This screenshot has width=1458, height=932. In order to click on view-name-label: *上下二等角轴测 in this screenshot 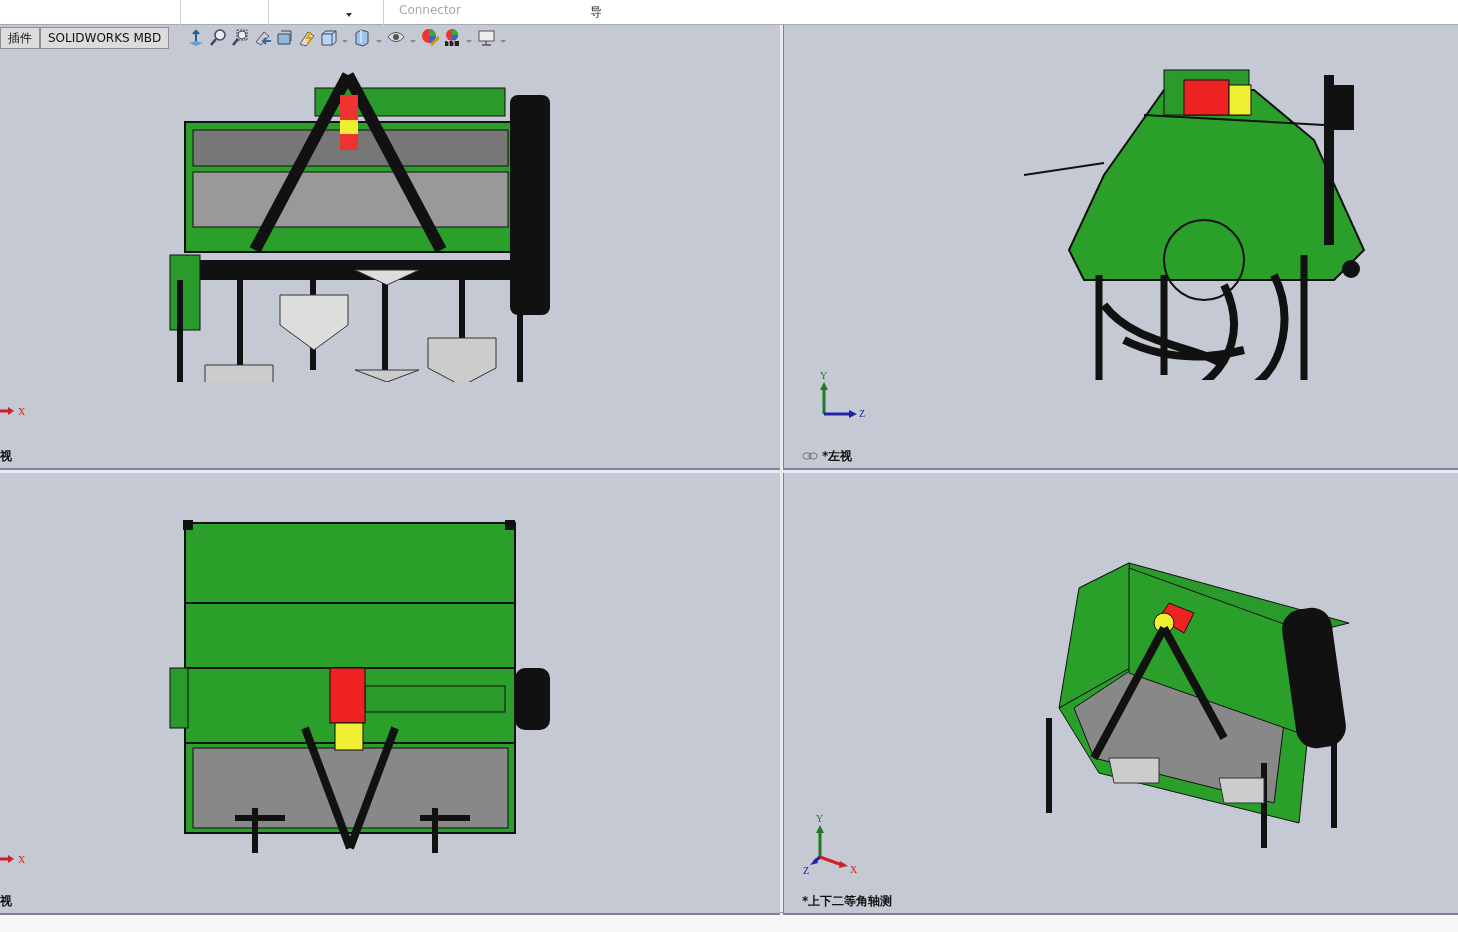, I will do `click(847, 901)`.